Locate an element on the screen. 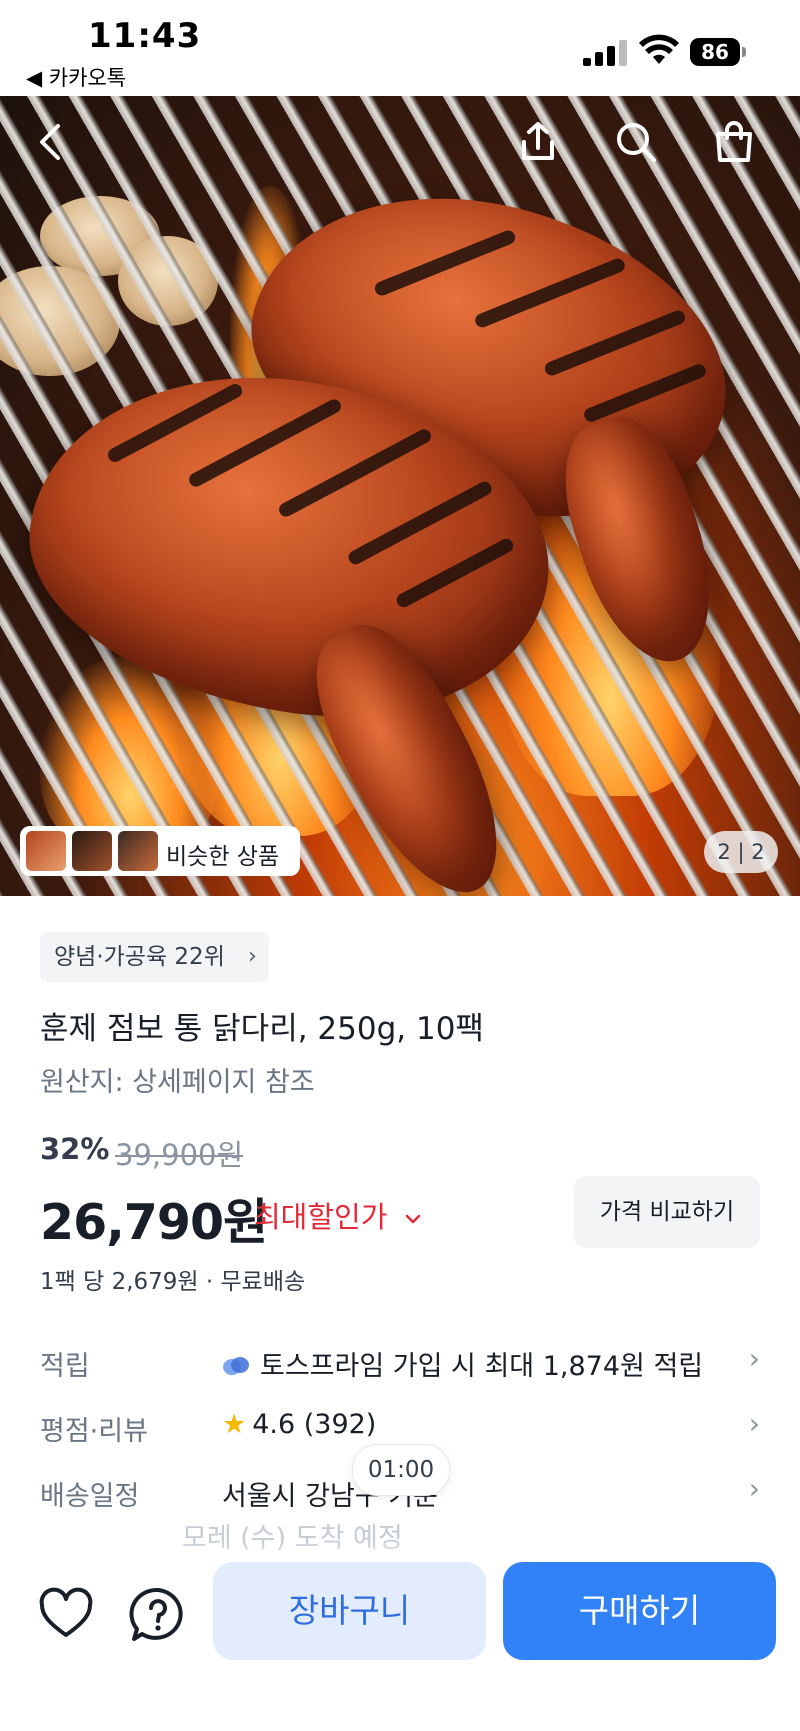 The height and width of the screenshot is (1731, 800). category-rank-label: 양념·가공육 22위 is located at coordinates (139, 957).